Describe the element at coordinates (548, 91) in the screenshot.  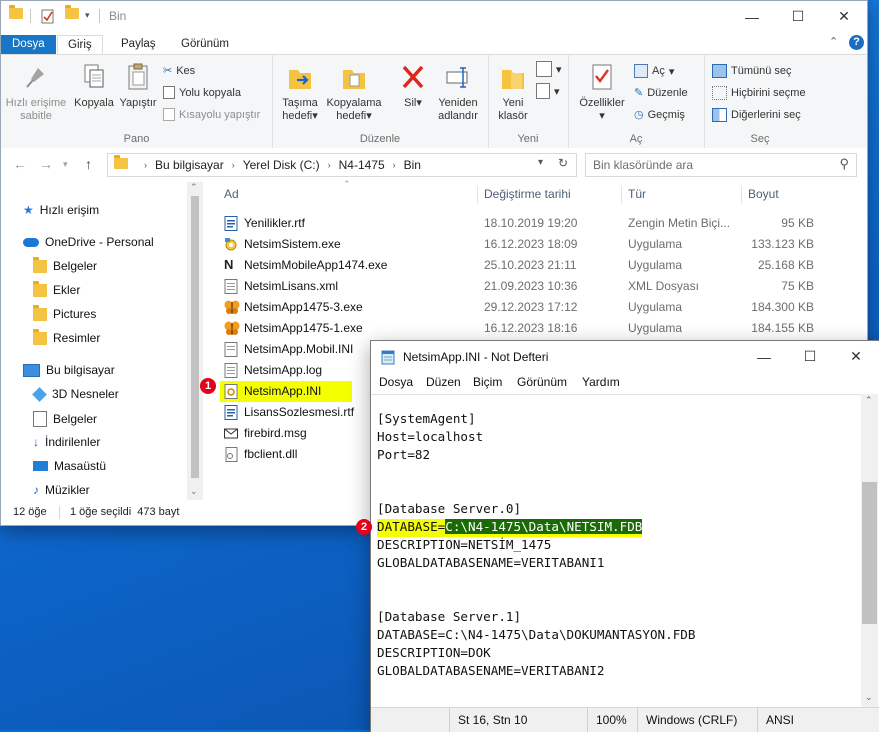
I see `easy-access-button: ▾` at that location.